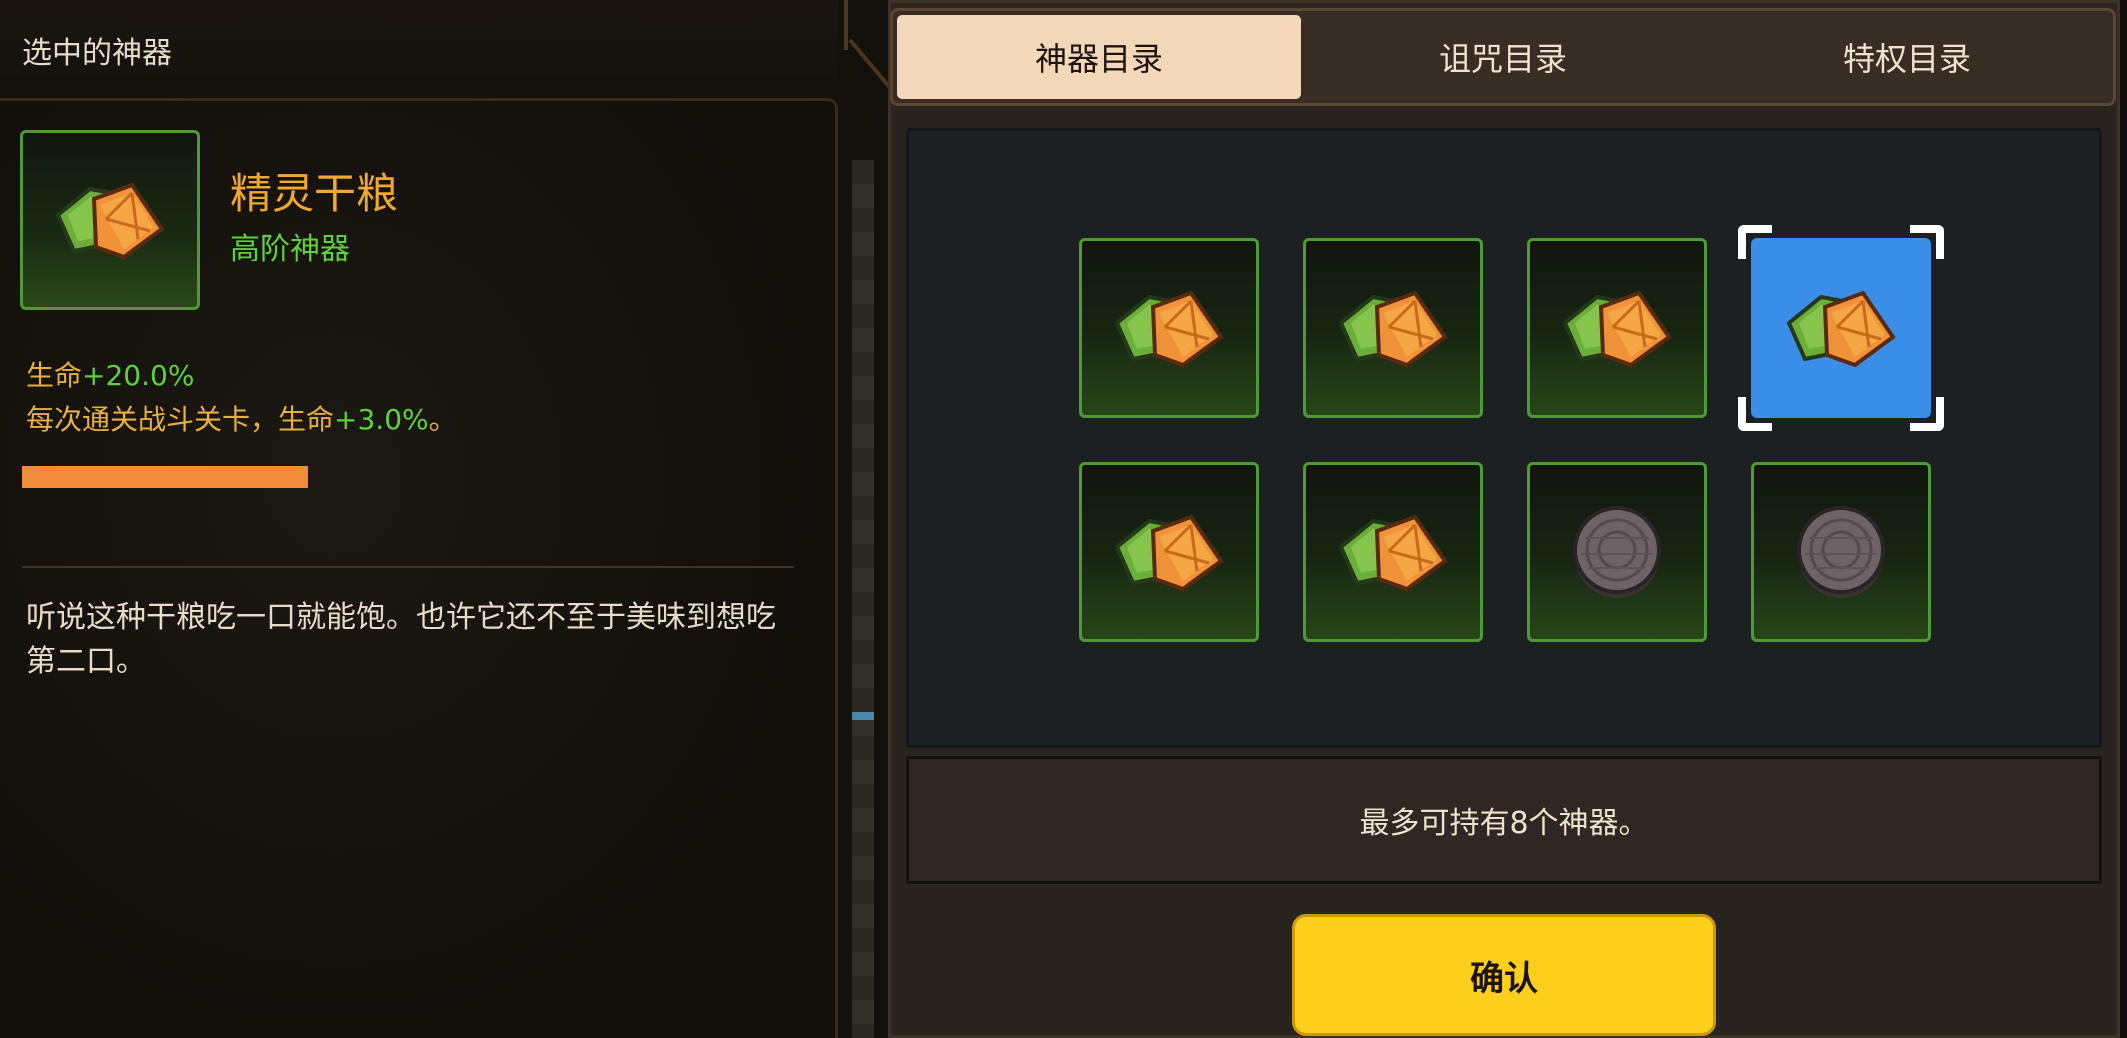 Image resolution: width=2127 pixels, height=1038 pixels. I want to click on stat-label: 生命, so click(54, 375).